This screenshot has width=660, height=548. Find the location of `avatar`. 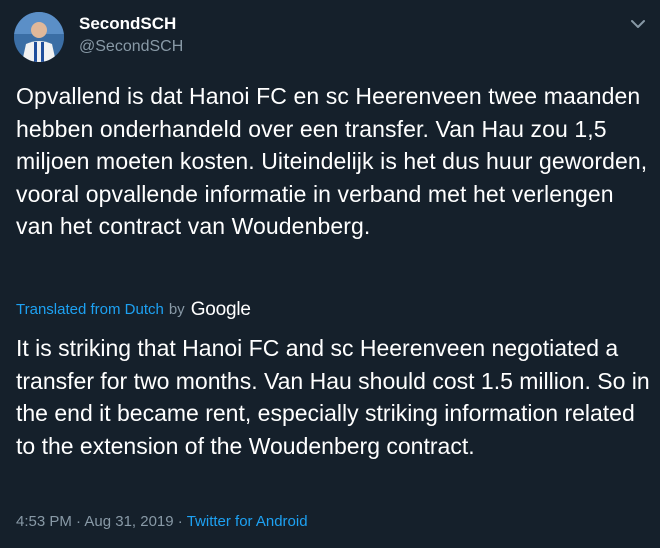

avatar is located at coordinates (39, 37).